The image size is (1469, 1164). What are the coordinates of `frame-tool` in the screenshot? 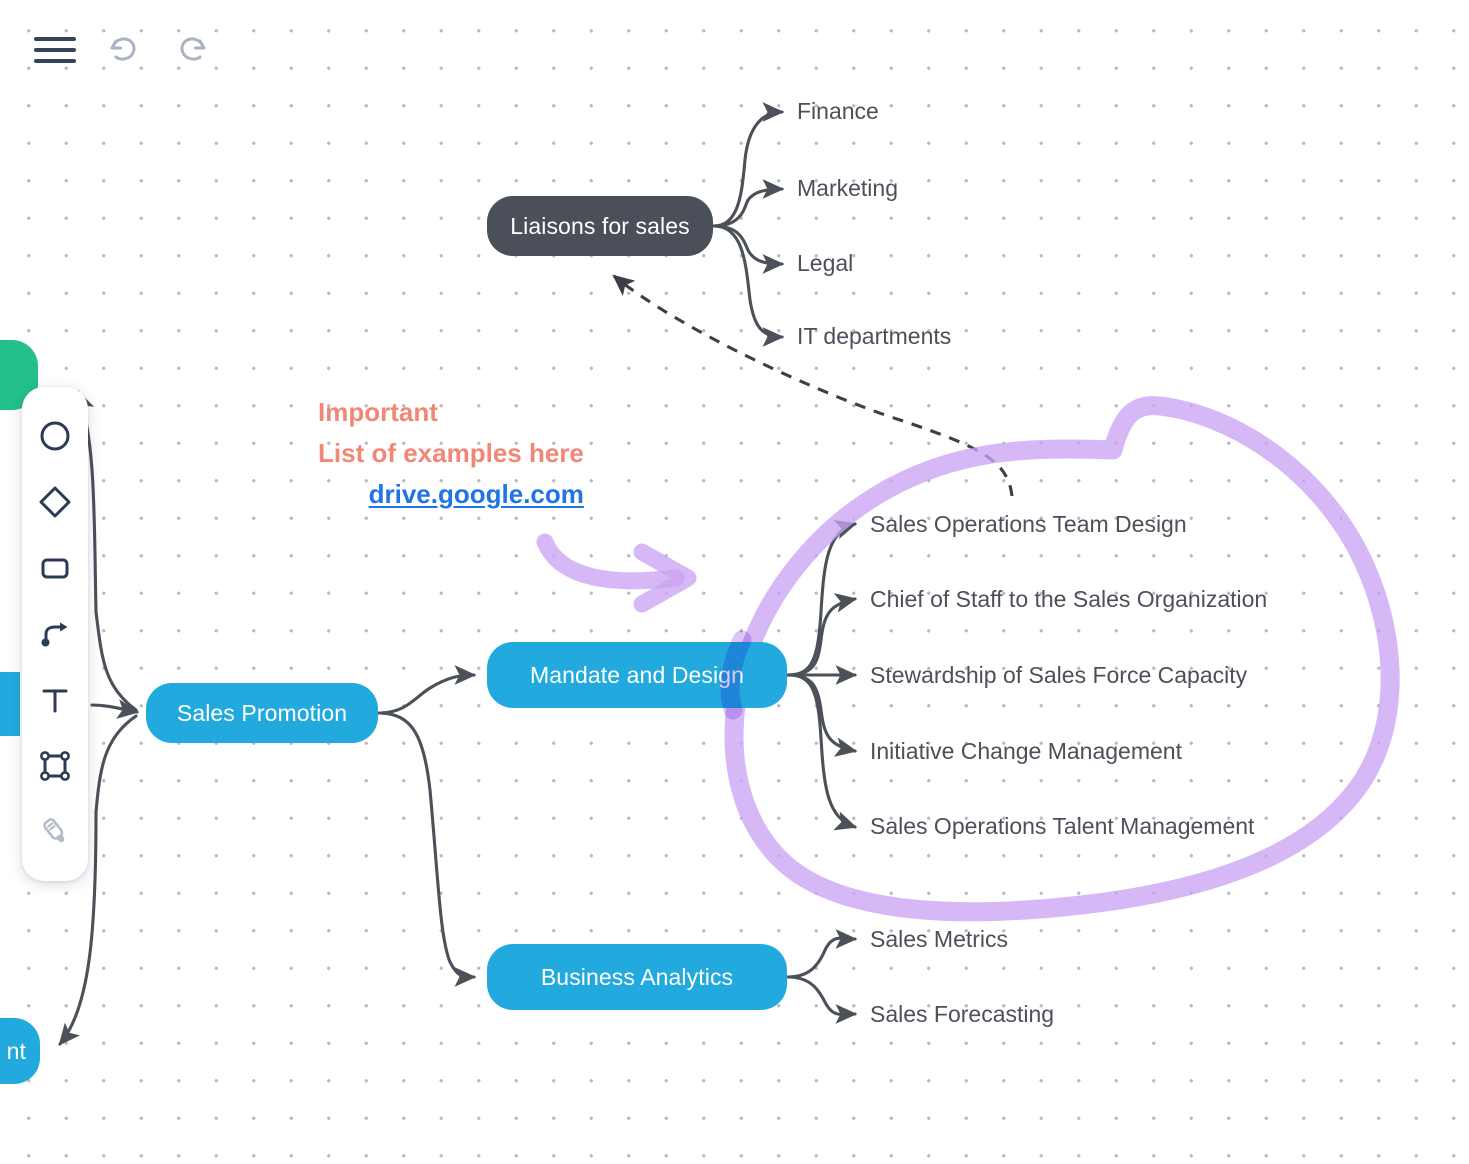 It's located at (55, 766).